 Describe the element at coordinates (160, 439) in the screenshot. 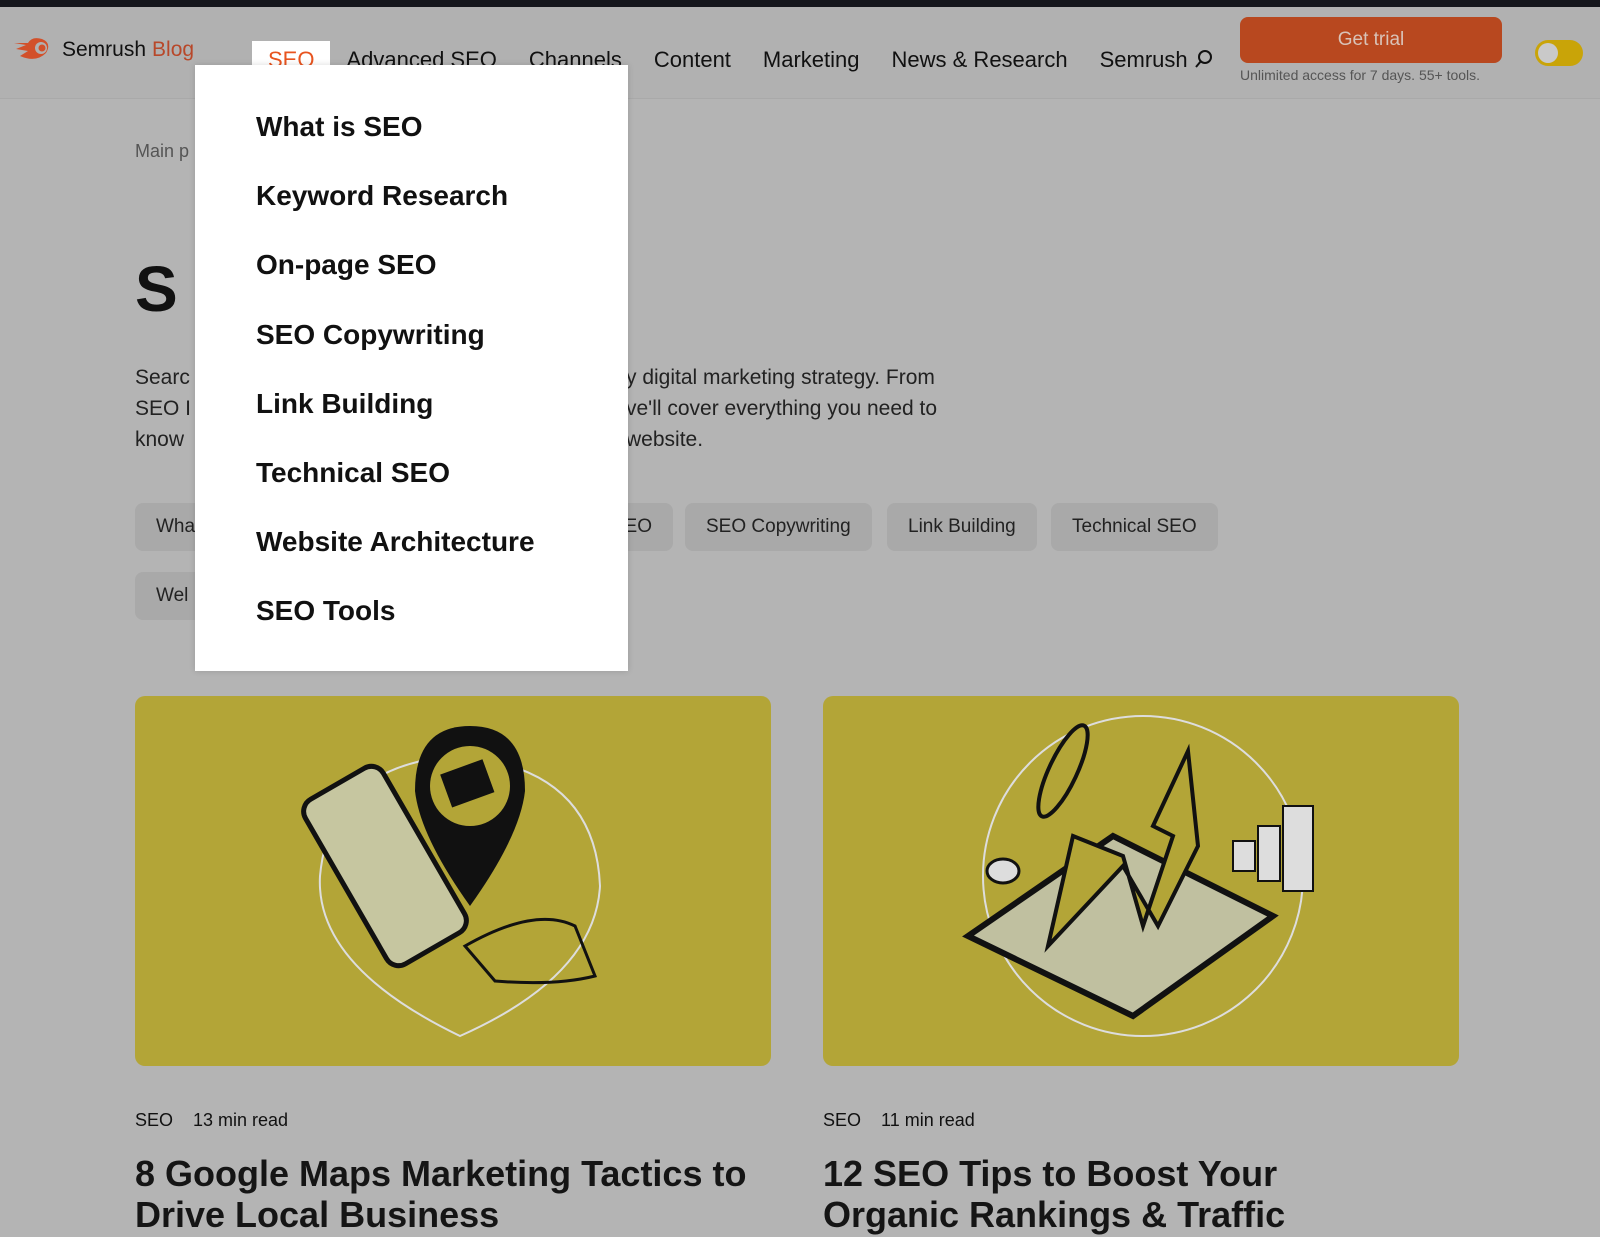

I see `intro-line: know` at that location.